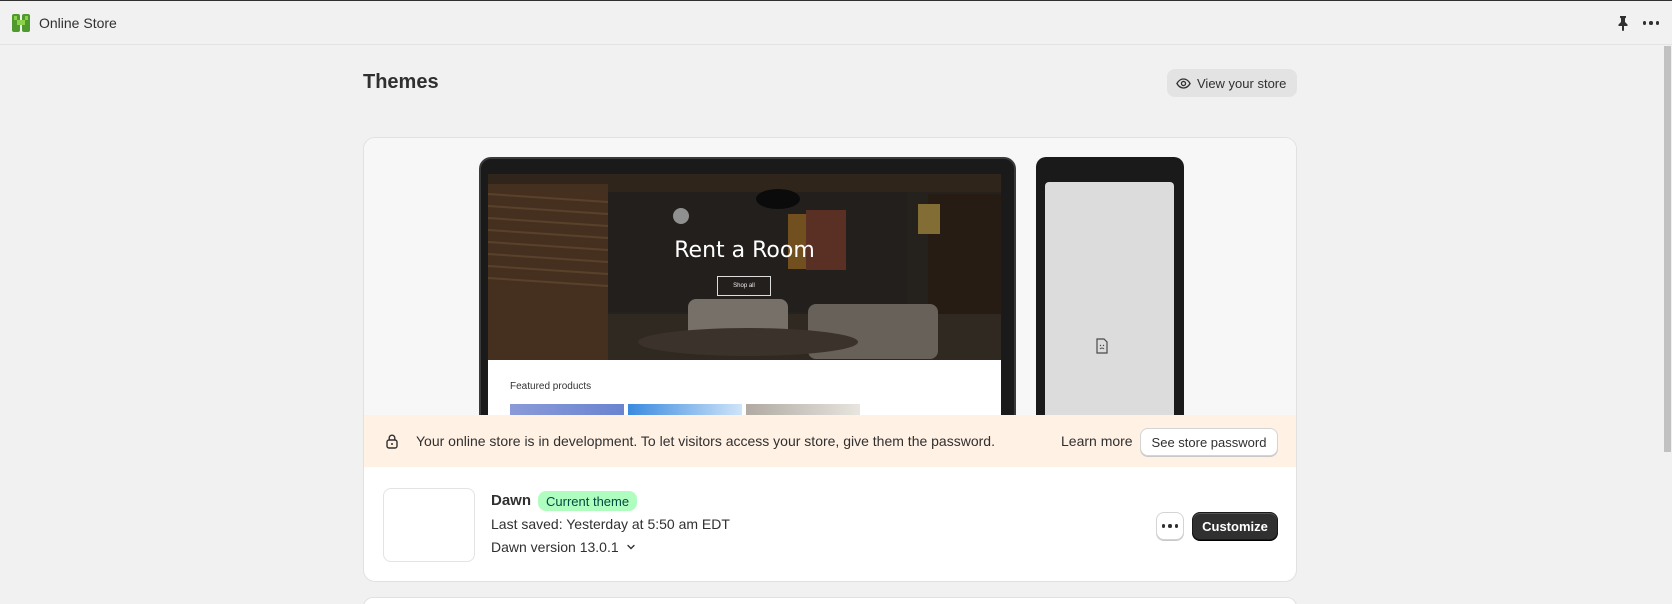 The image size is (1672, 604). What do you see at coordinates (392, 441) in the screenshot?
I see `lock-icon` at bounding box center [392, 441].